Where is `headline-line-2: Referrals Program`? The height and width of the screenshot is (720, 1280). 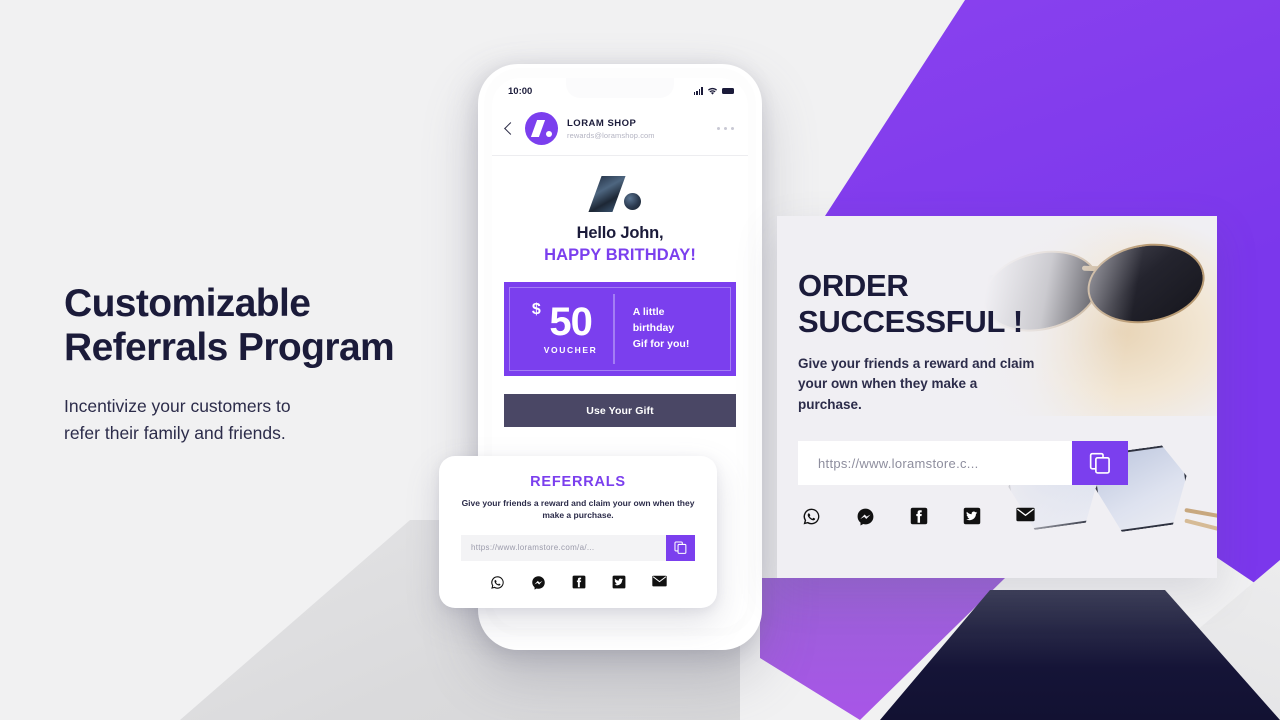
headline-line-2: Referrals Program is located at coordinates (229, 347).